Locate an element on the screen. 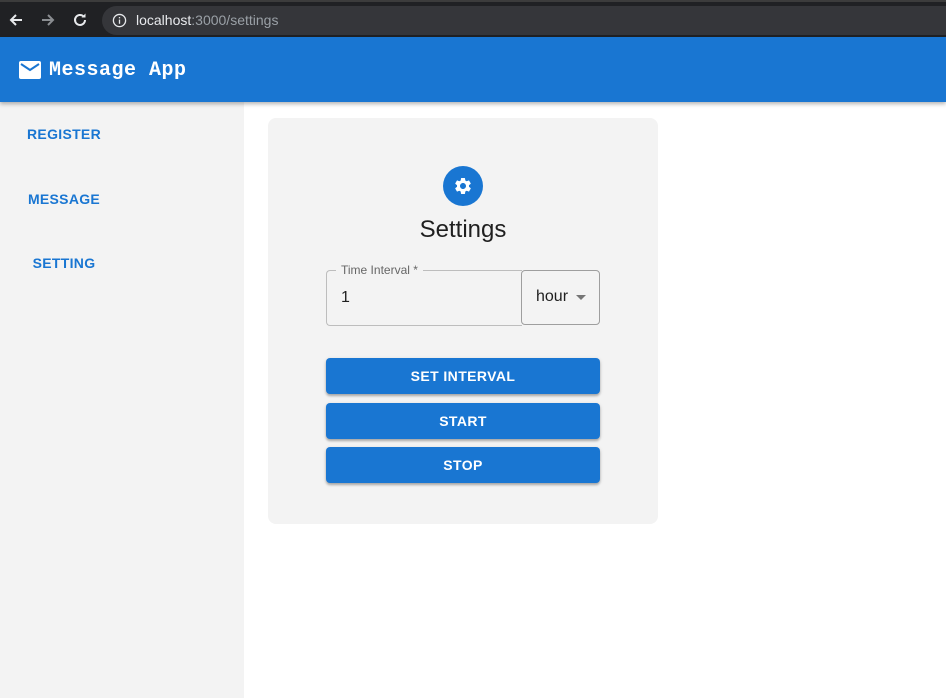  arrow-right-icon is located at coordinates (48, 20).